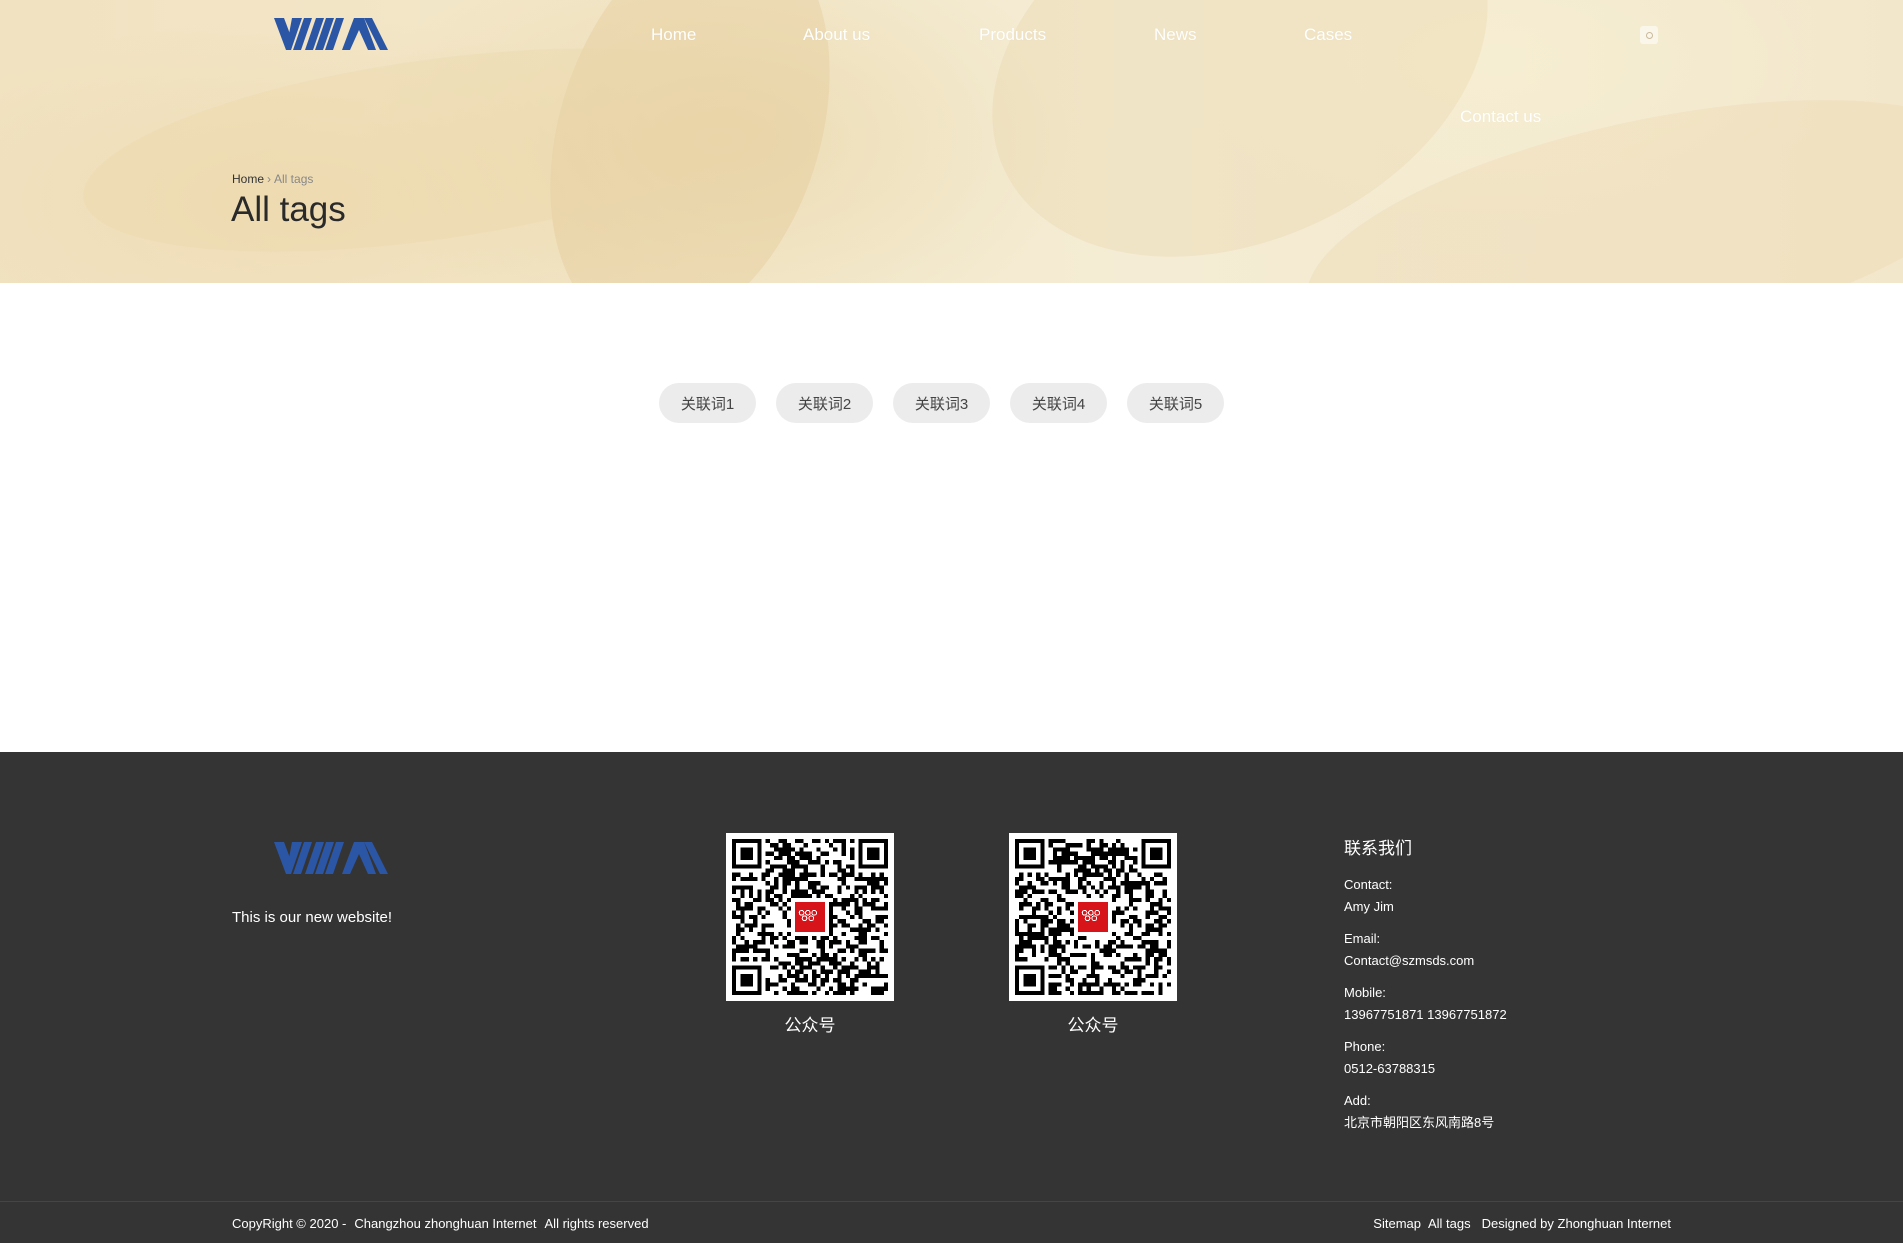 This screenshot has width=1903, height=1243. I want to click on nav-item-contact-us: Contact us, so click(1640, 117).